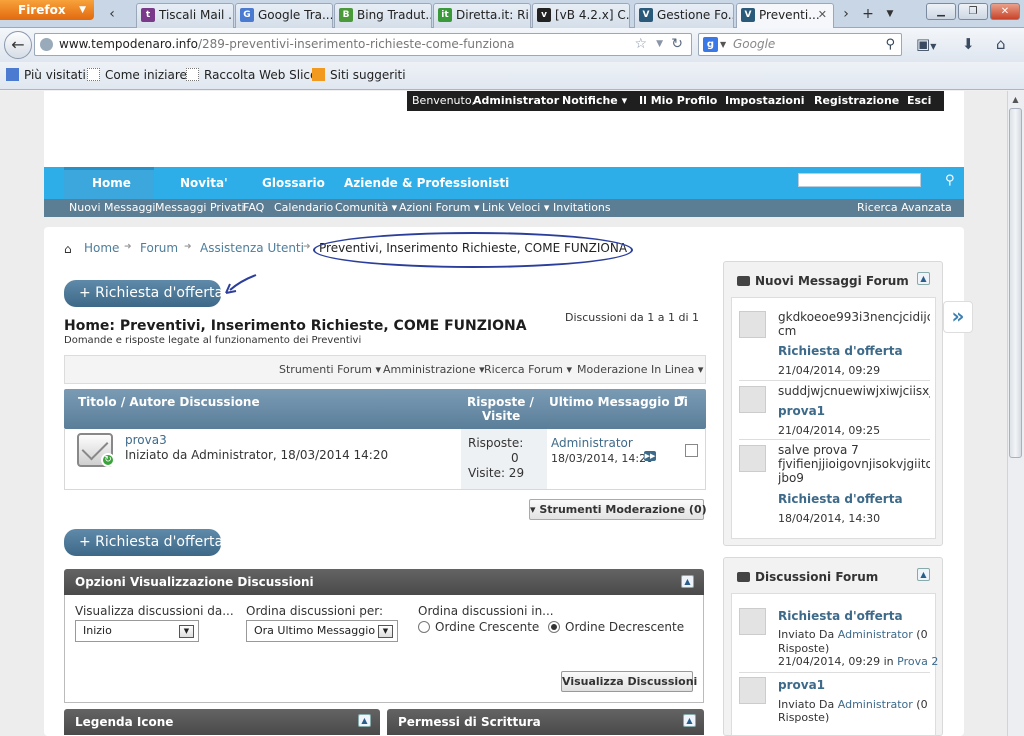  Describe the element at coordinates (624, 627) in the screenshot. I see `order-desc-label: Ordine Decrescente` at that location.